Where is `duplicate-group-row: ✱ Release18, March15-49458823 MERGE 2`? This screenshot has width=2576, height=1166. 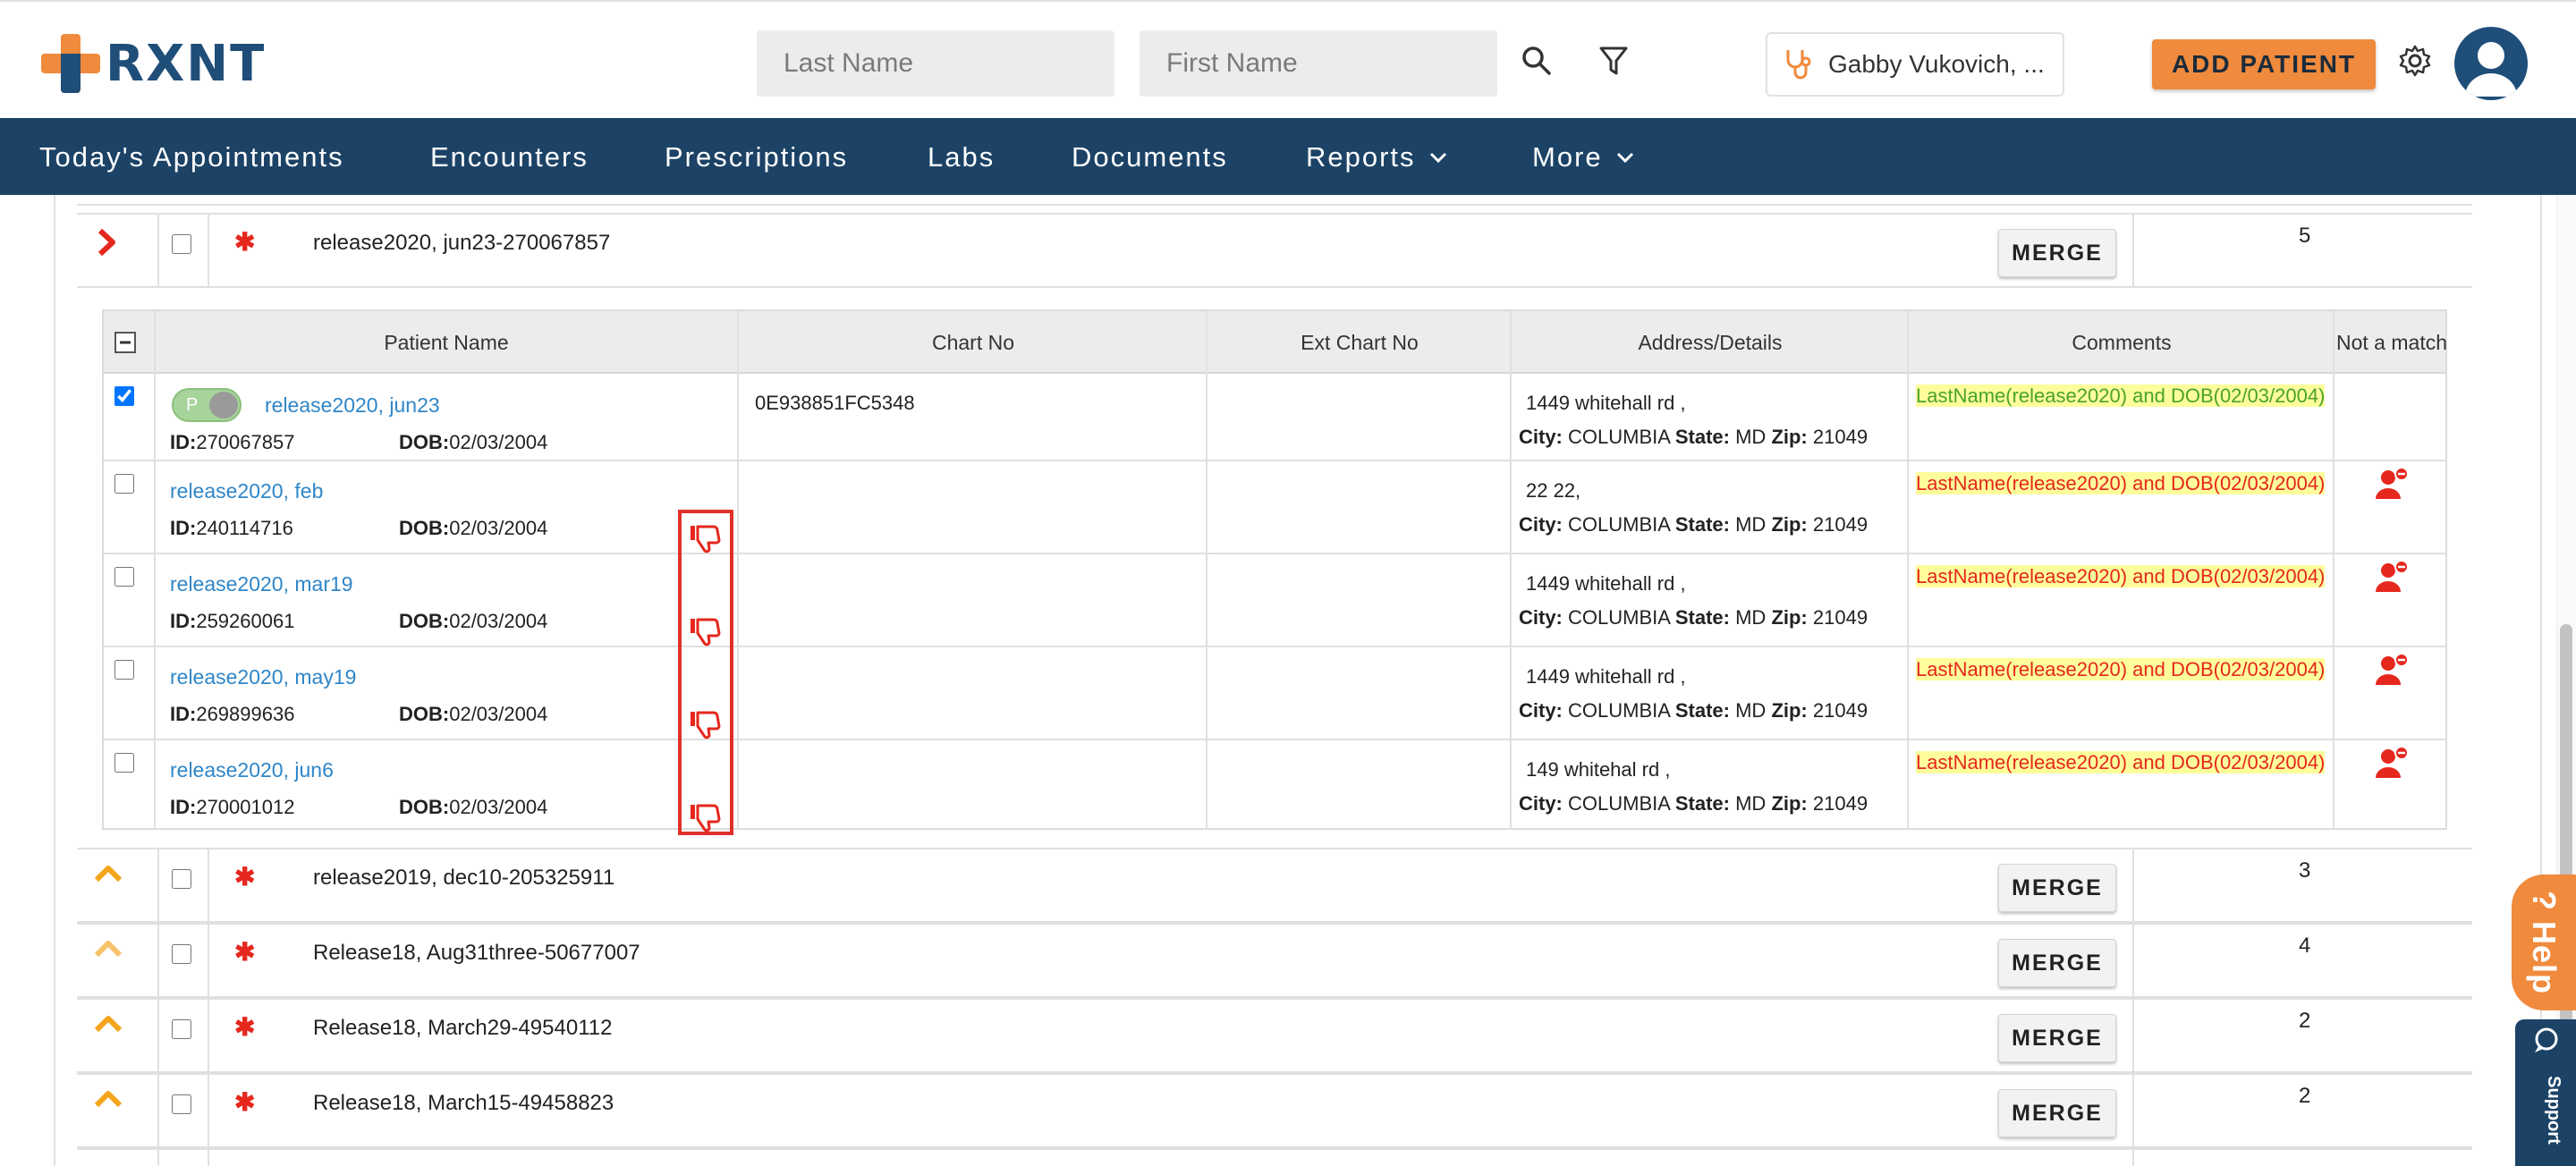 duplicate-group-row: ✱ Release18, March15-49458823 MERGE 2 is located at coordinates (1274, 1110).